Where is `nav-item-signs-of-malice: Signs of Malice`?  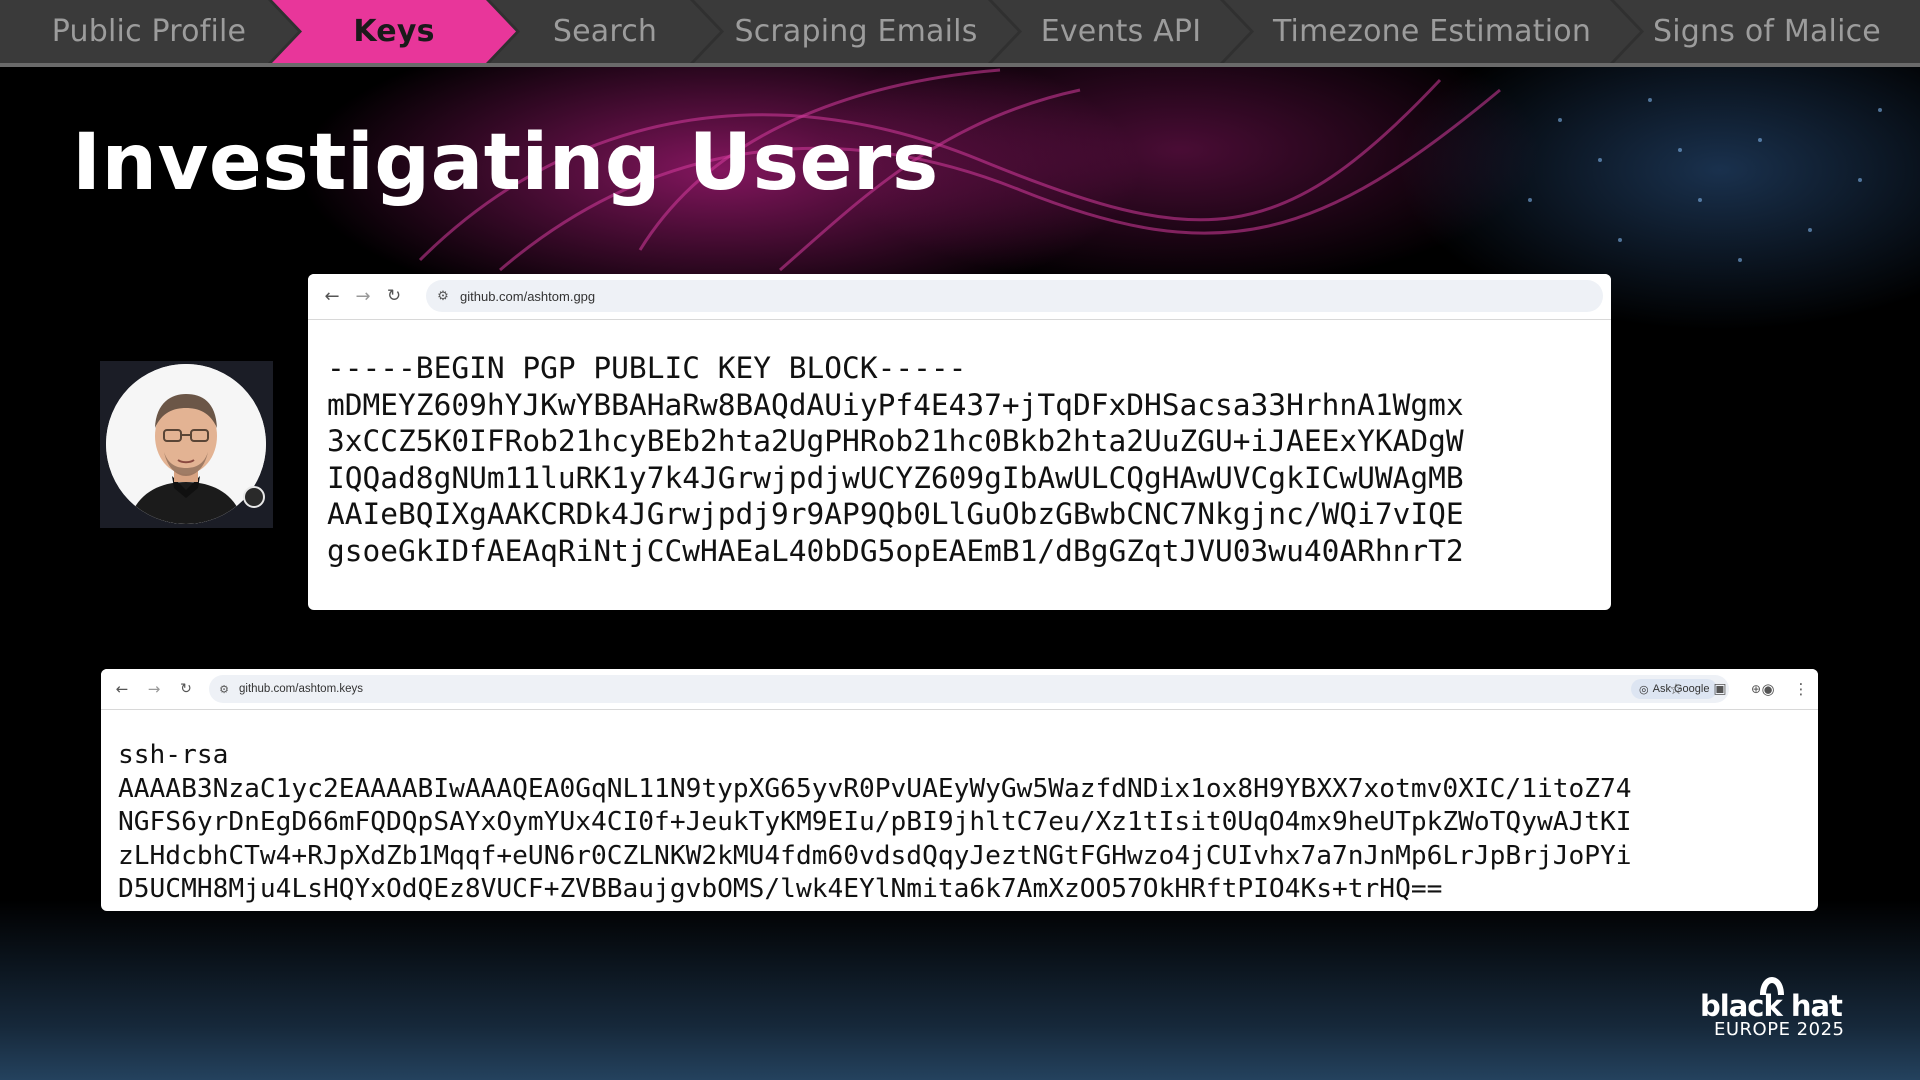 nav-item-signs-of-malice: Signs of Malice is located at coordinates (1767, 31).